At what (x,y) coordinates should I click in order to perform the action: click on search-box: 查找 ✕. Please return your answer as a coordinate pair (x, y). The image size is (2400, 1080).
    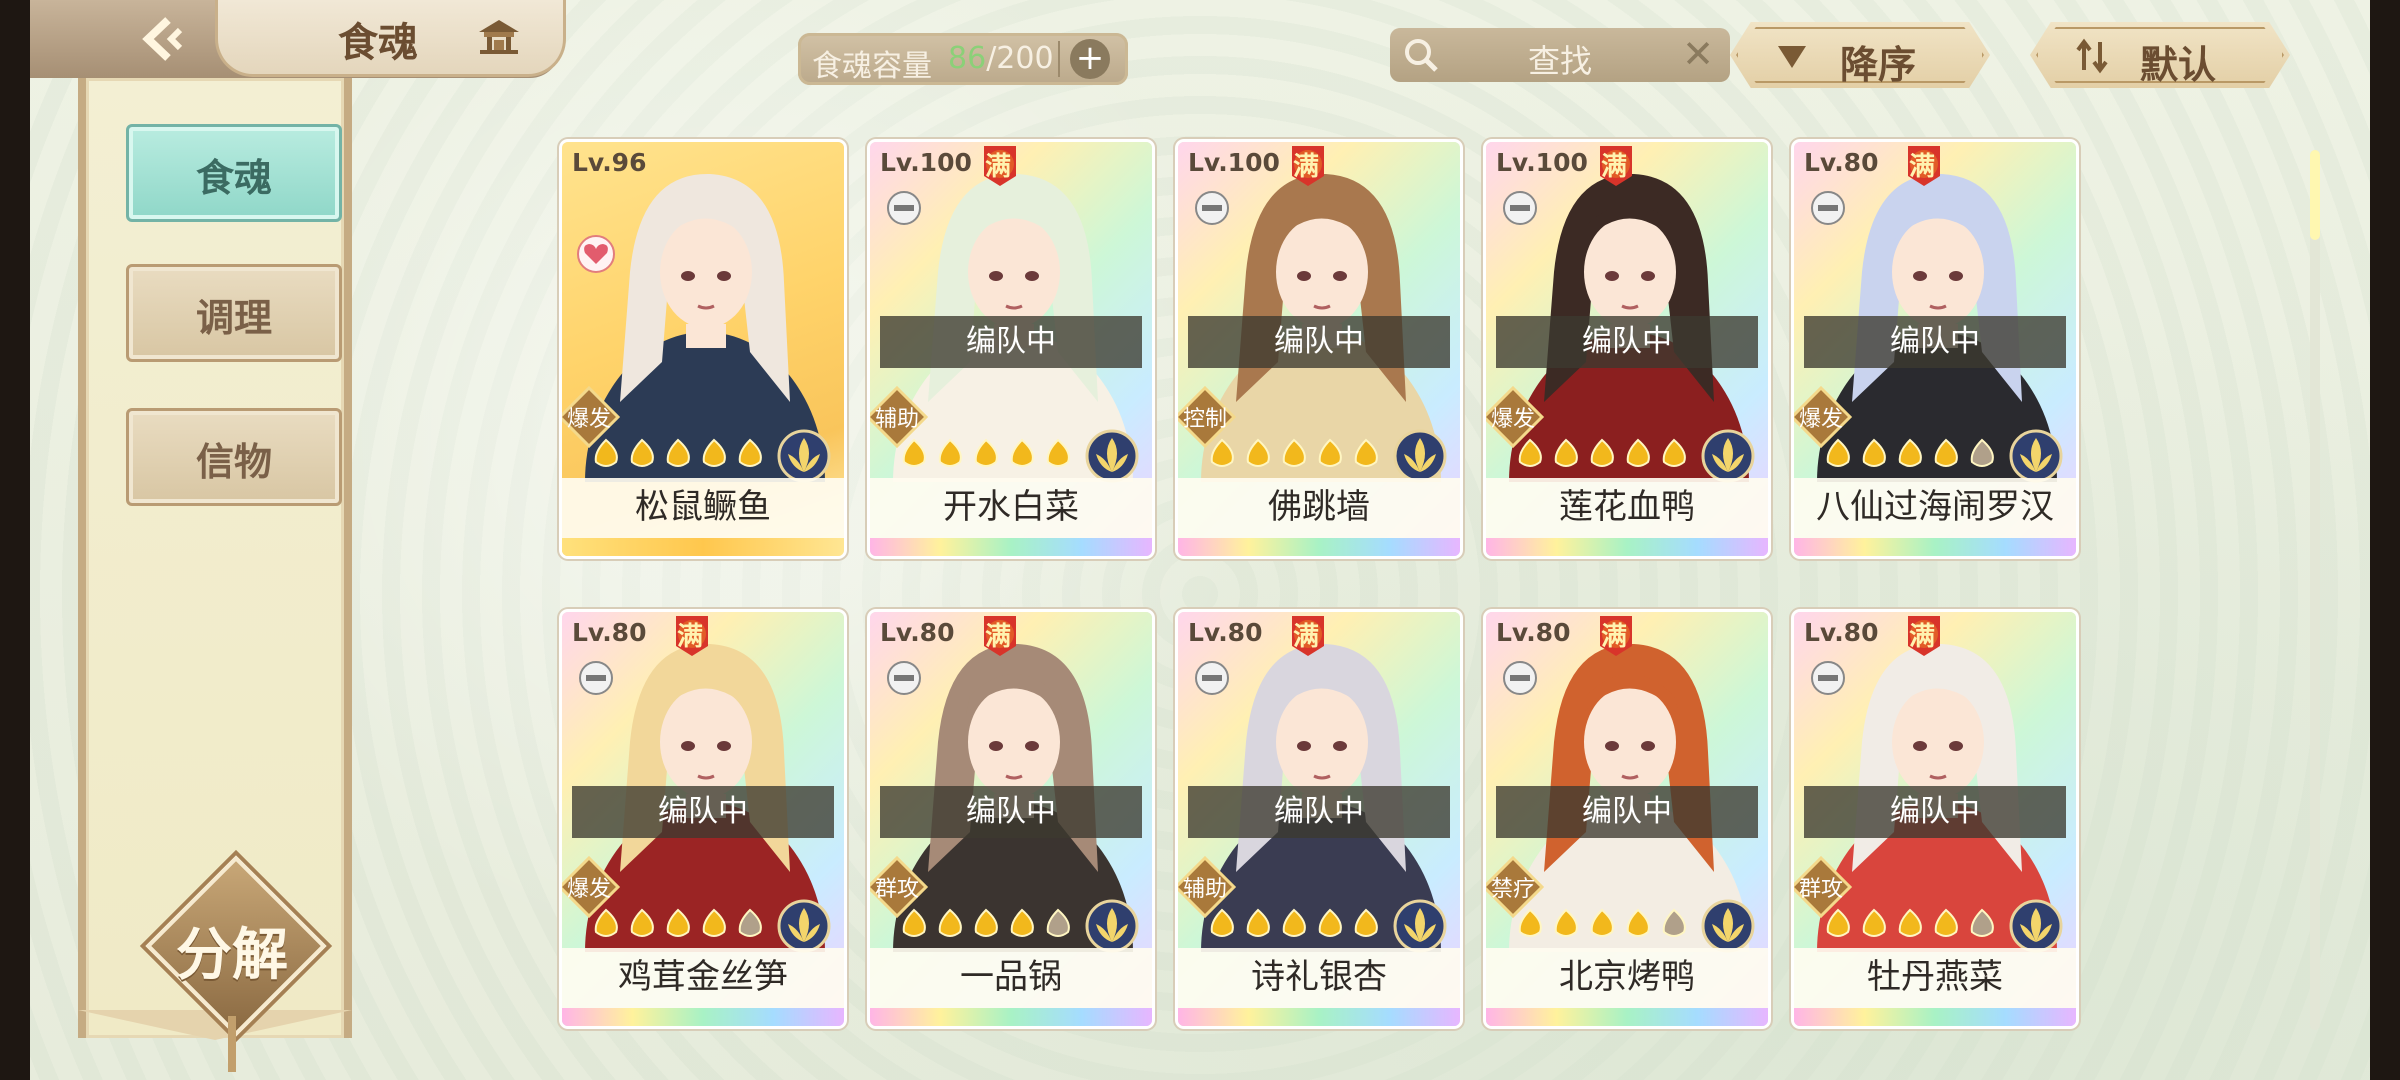
    Looking at the image, I should click on (1560, 55).